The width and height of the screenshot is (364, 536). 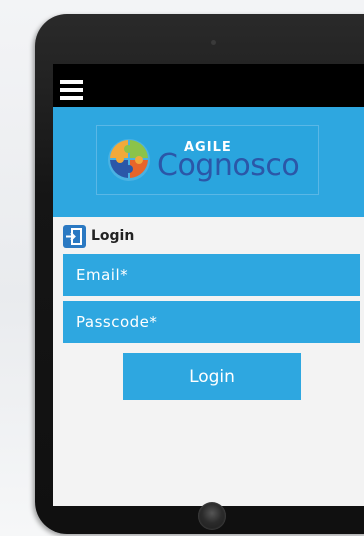 What do you see at coordinates (212, 516) in the screenshot?
I see `home-button` at bounding box center [212, 516].